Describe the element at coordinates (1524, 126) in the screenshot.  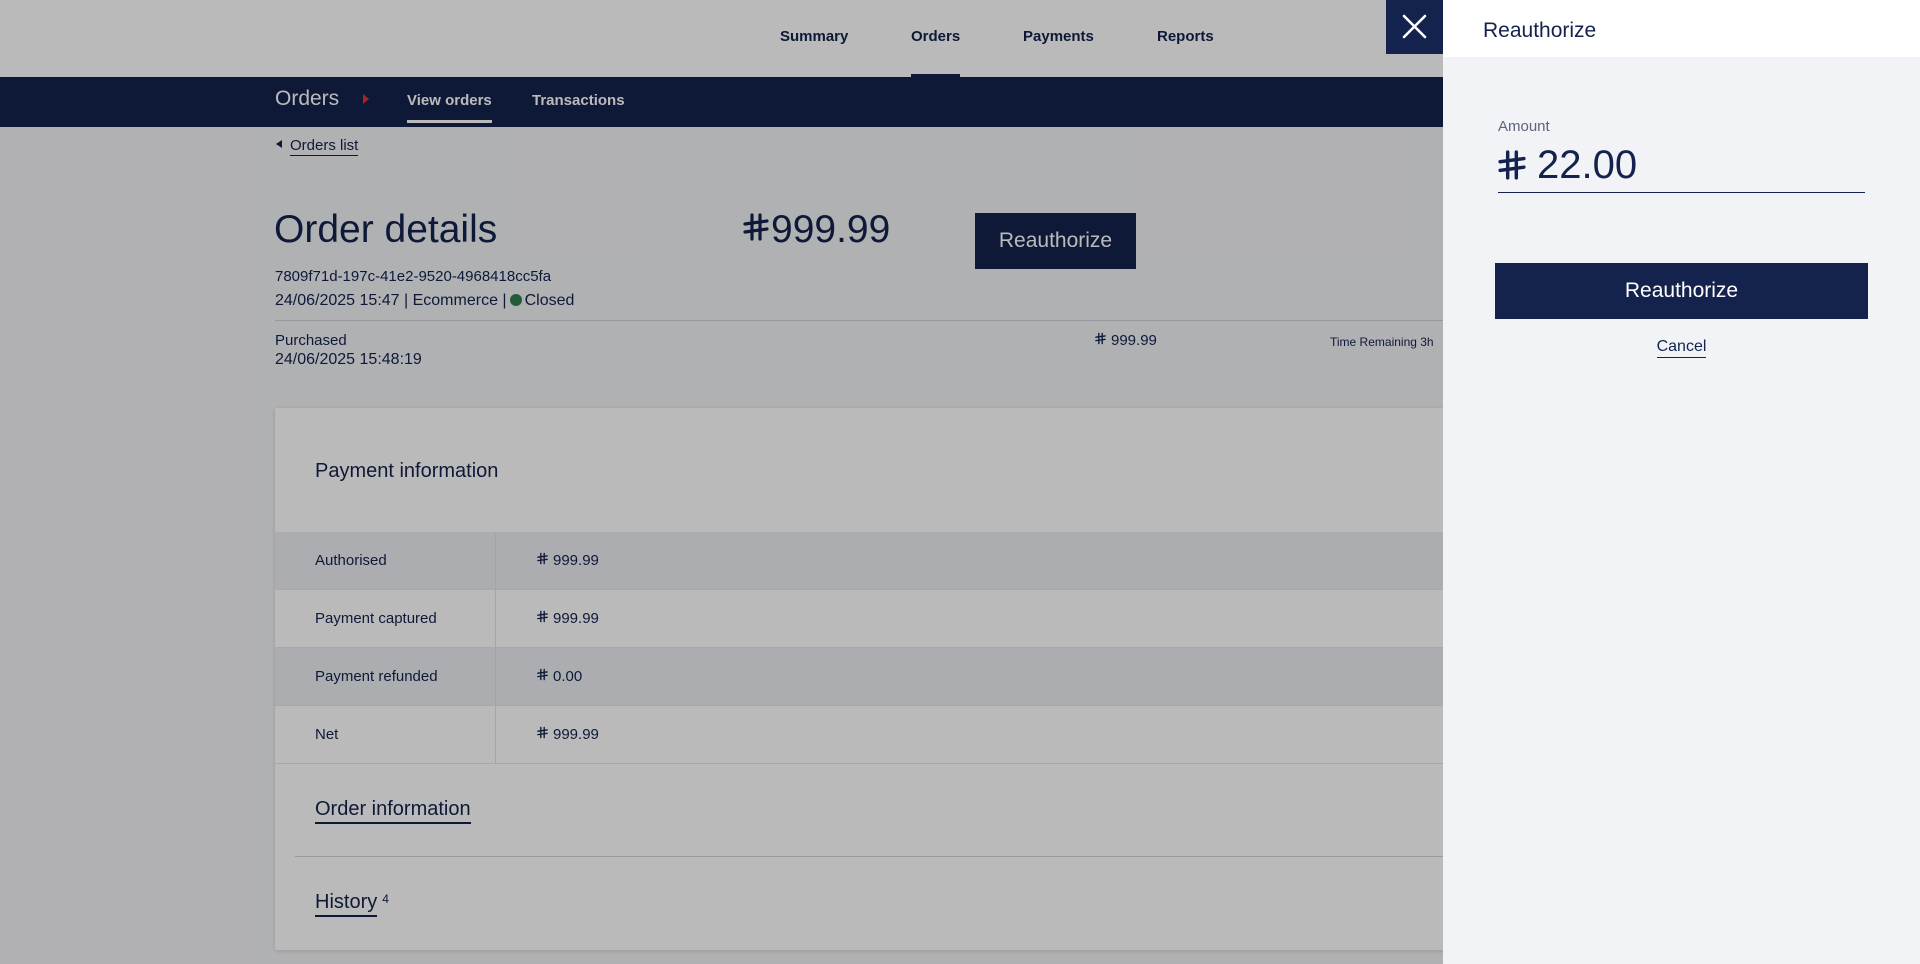
I see `amount-label: Amount` at that location.